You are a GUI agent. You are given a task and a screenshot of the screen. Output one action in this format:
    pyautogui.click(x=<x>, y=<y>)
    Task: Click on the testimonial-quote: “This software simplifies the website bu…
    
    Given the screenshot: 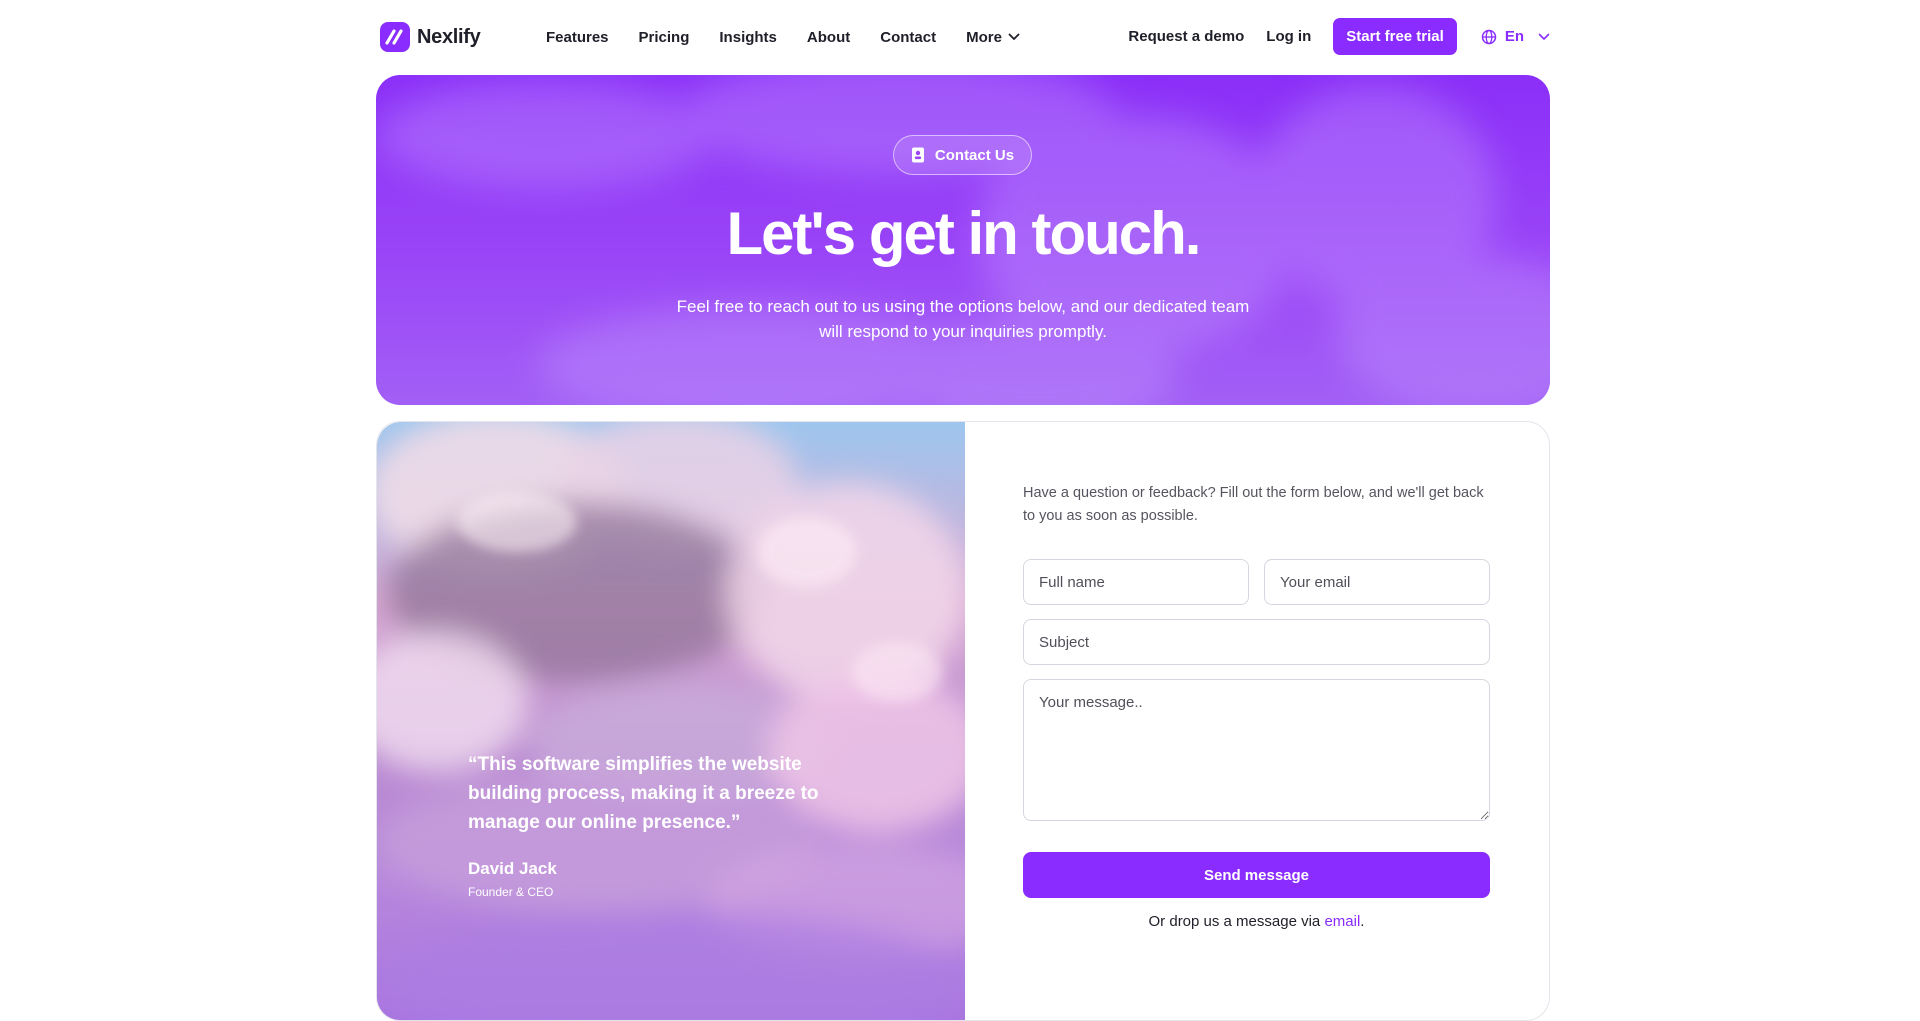 What is the action you would take?
    pyautogui.click(x=643, y=793)
    